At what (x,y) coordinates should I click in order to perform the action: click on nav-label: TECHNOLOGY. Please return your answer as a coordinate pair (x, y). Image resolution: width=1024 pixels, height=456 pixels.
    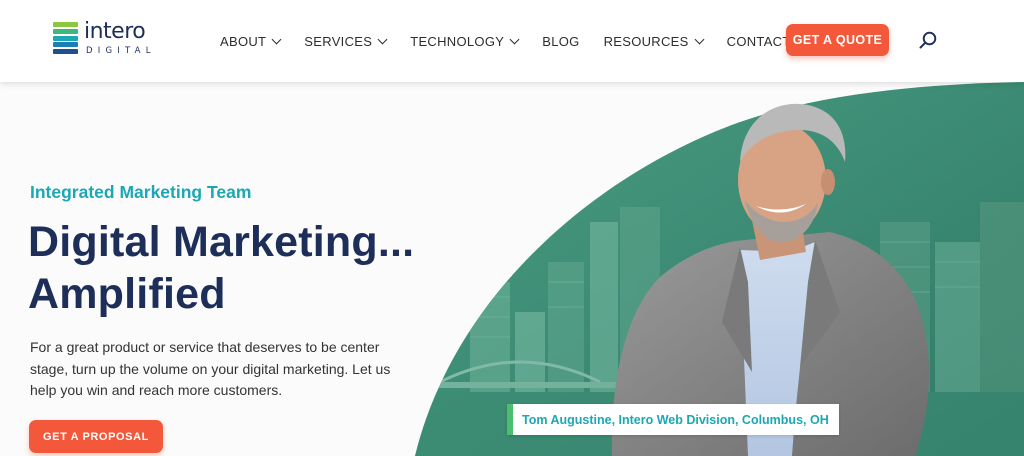
    Looking at the image, I should click on (457, 41).